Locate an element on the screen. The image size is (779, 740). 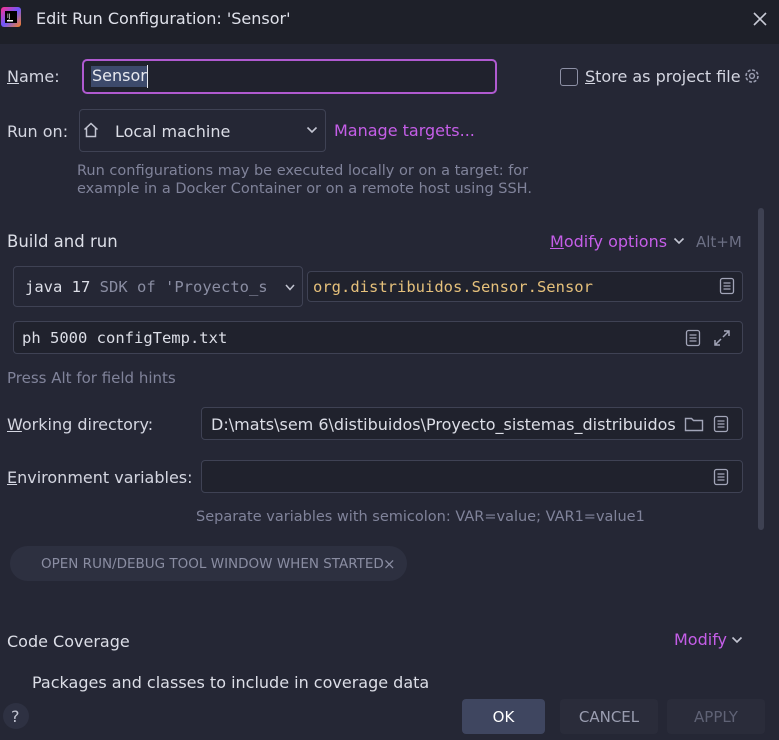
svg-text: IJ is located at coordinates (9, 16).